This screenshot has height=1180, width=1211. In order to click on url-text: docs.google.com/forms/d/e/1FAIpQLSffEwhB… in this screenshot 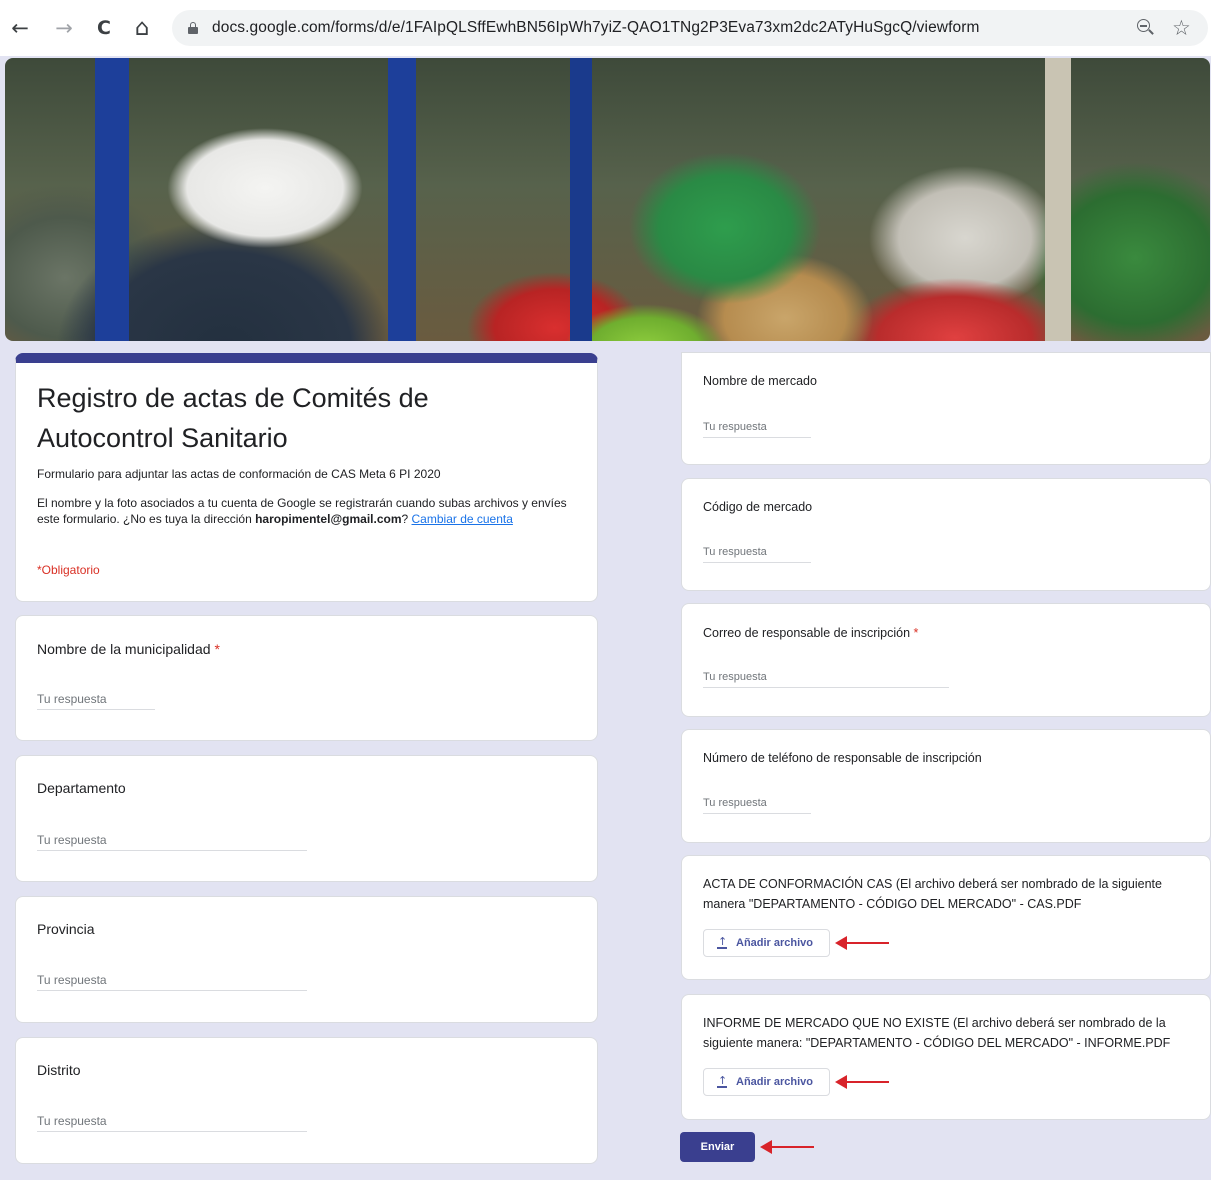, I will do `click(596, 28)`.